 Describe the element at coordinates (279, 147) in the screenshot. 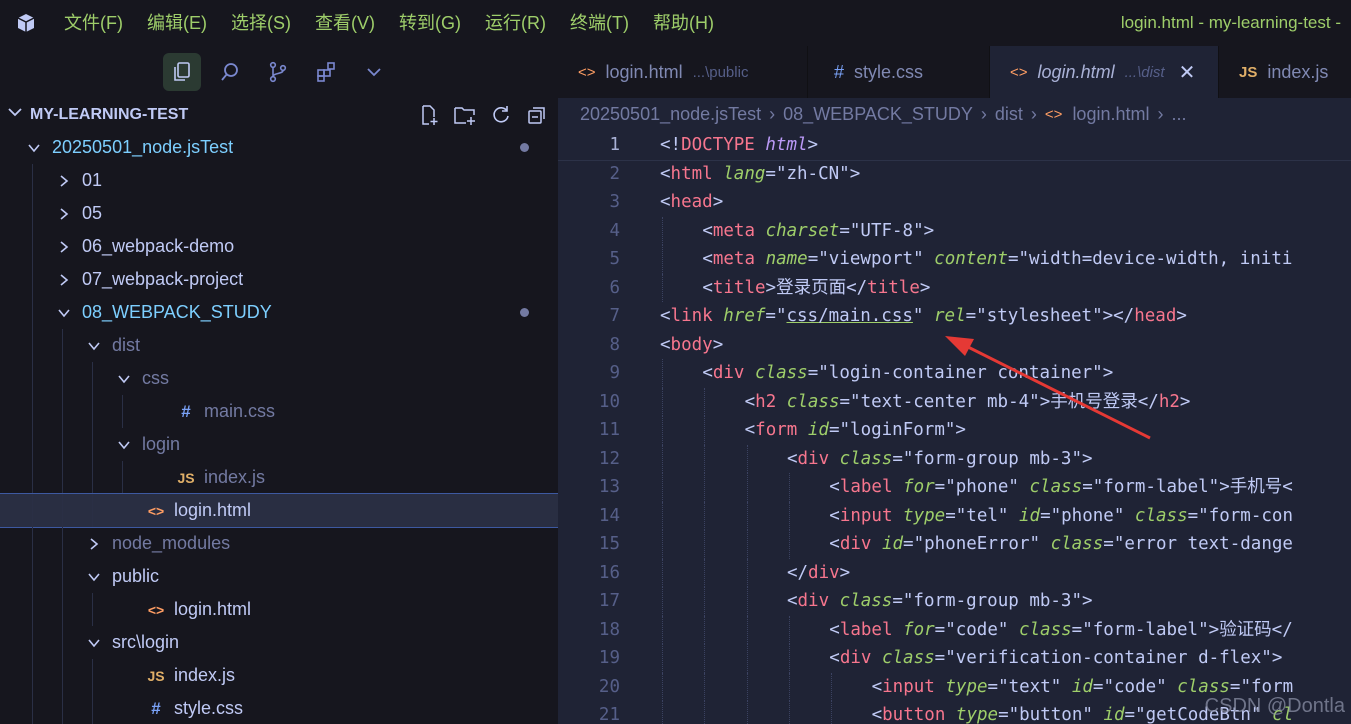

I see `tree-folder: 20250501_node.jsTest` at that location.